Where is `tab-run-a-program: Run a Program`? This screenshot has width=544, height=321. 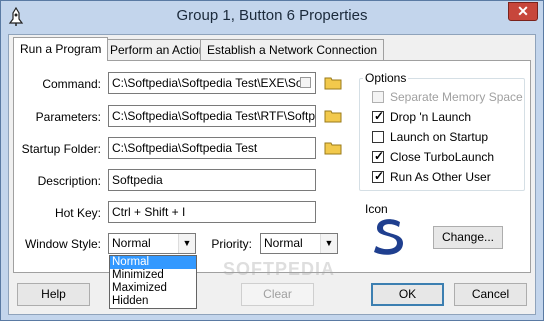
tab-run-a-program: Run a Program is located at coordinates (61, 49).